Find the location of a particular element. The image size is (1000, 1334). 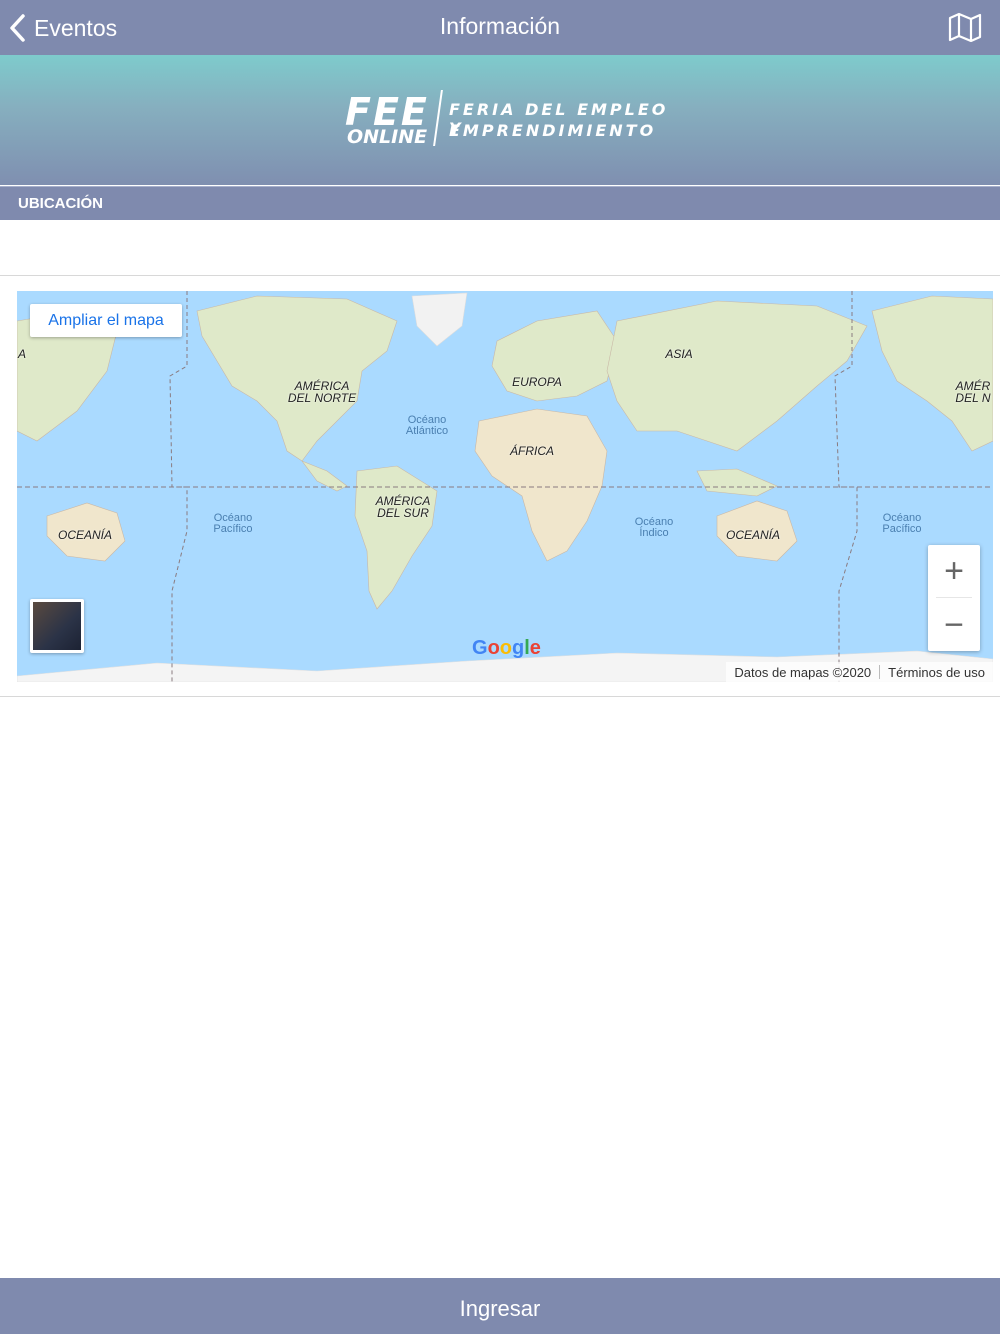

zoom-in-button: + is located at coordinates (954, 571).